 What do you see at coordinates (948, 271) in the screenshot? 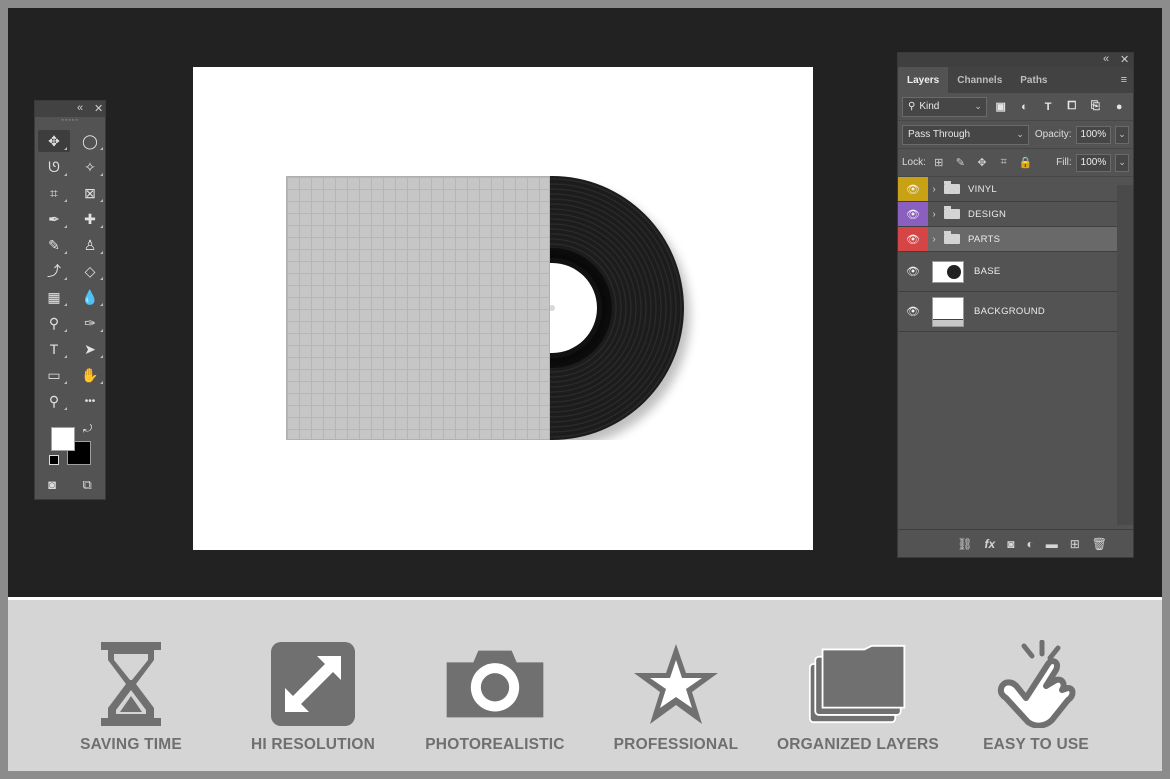
I see `layer-thumbnail` at bounding box center [948, 271].